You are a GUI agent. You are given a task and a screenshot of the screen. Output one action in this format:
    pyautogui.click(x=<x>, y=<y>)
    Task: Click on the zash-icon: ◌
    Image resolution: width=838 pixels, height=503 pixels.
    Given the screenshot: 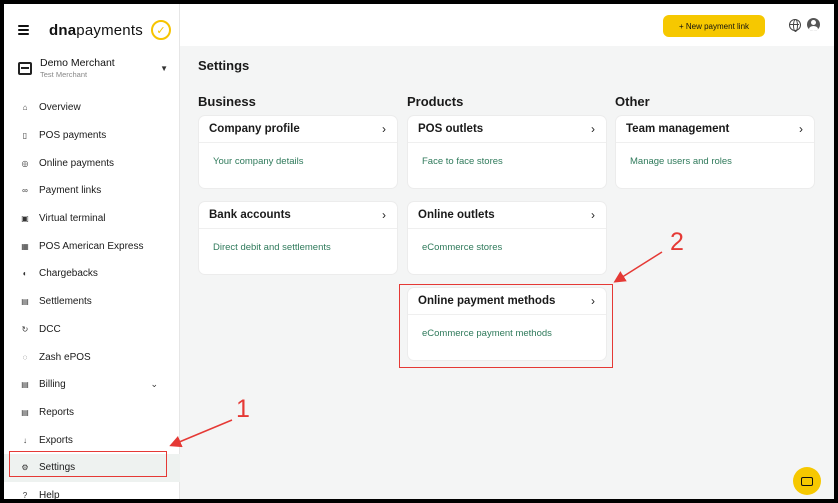 What is the action you would take?
    pyautogui.click(x=25, y=357)
    